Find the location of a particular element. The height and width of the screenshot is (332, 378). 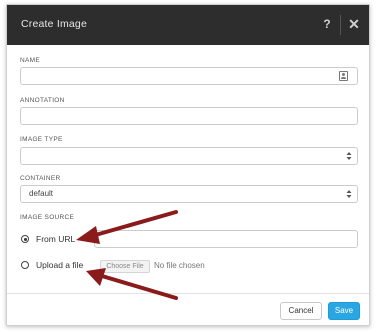

dialog-header: Create Image ? ✕ is located at coordinates (188, 25).